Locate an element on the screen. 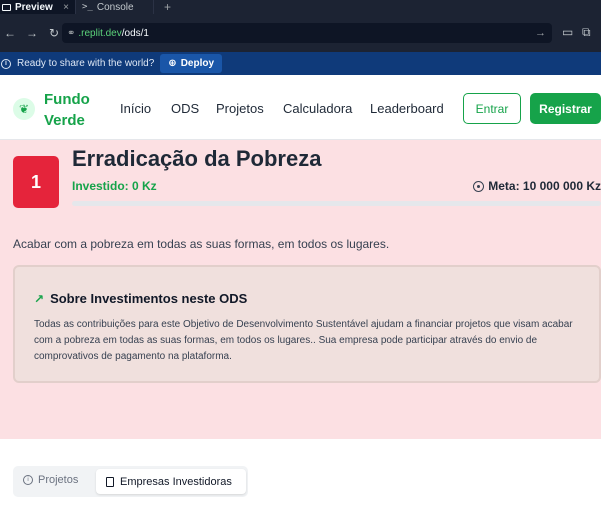 The height and width of the screenshot is (518, 601). back-icon: ← is located at coordinates (10, 33).